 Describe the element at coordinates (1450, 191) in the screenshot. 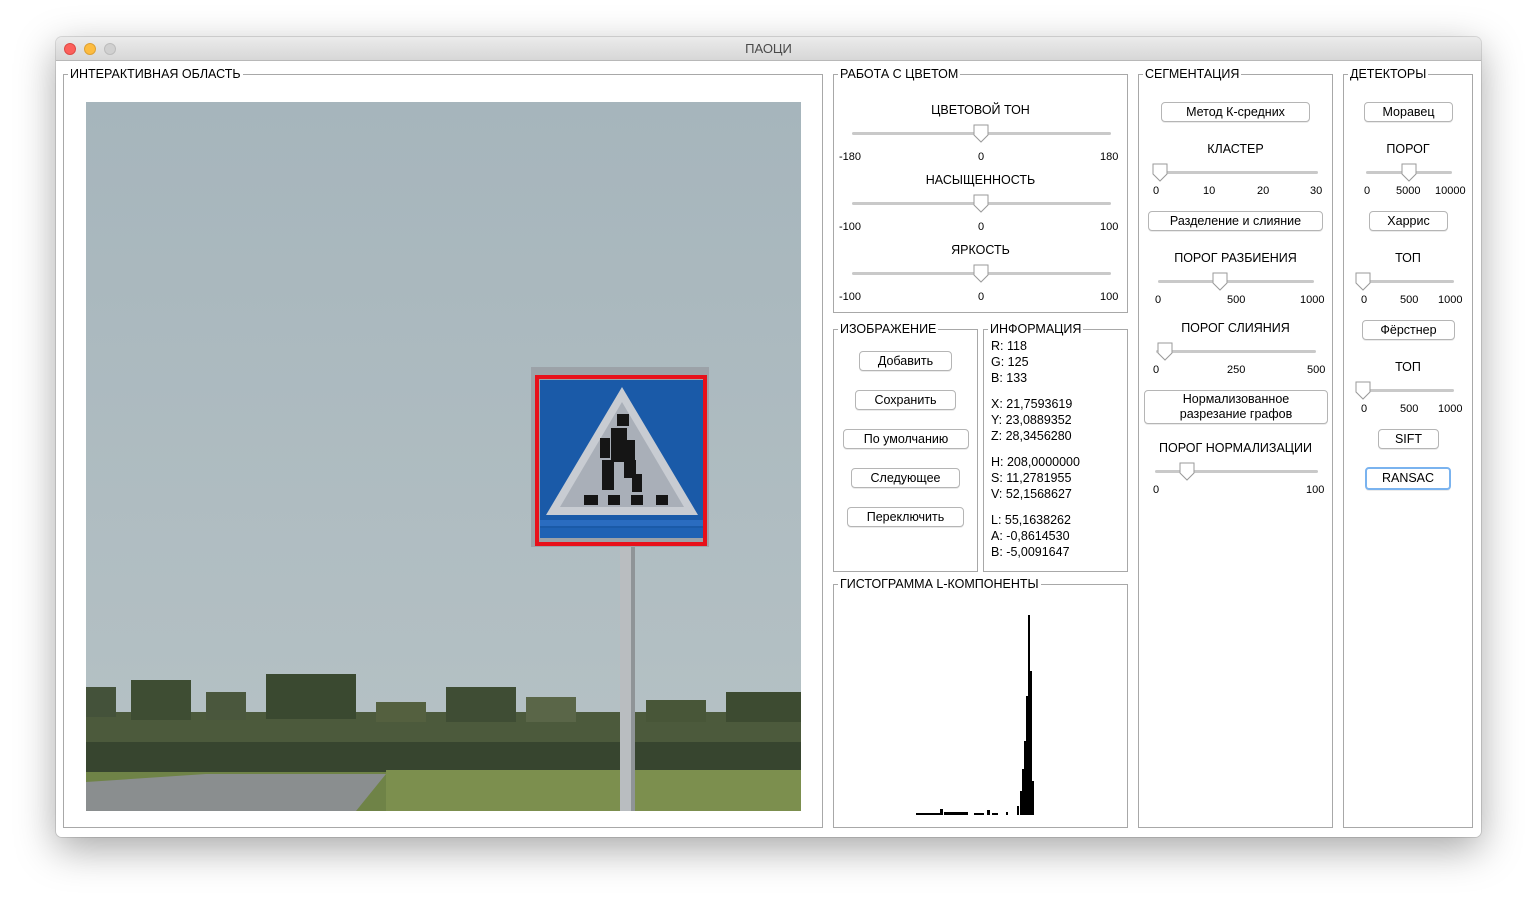

I see `moravec-threshold-tick-2: 10000` at that location.